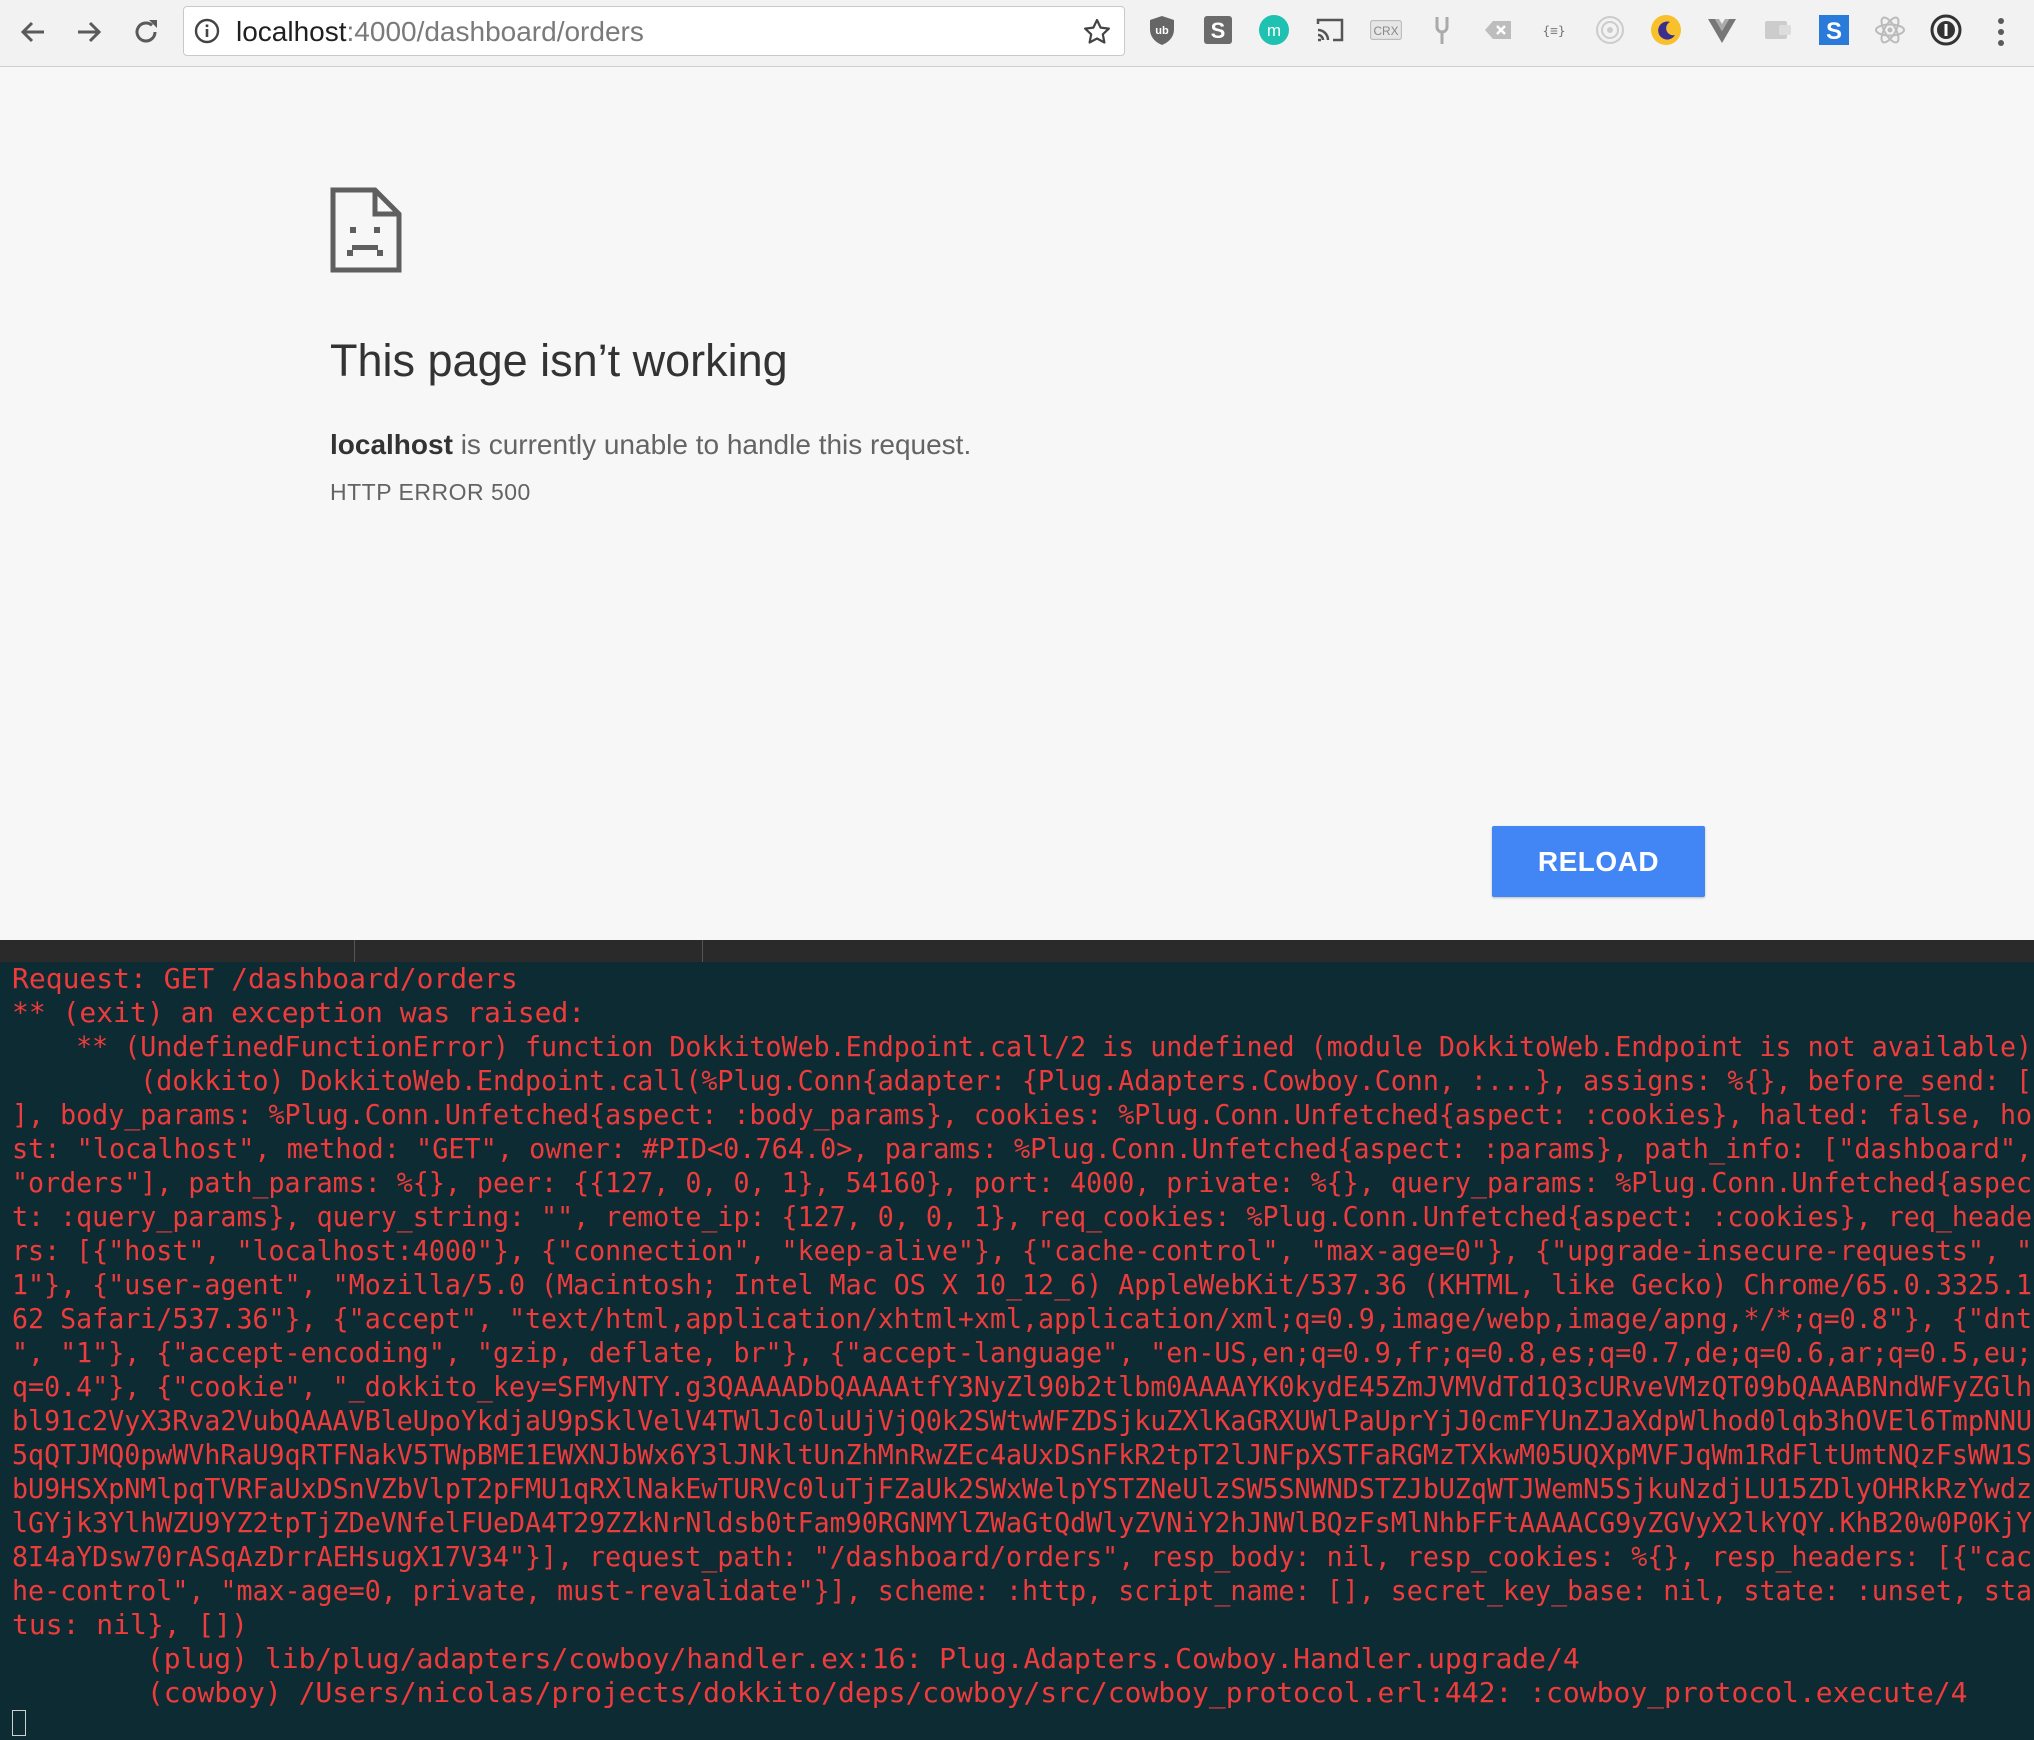 The image size is (2034, 1740). What do you see at coordinates (265, 978) in the screenshot?
I see `terminal-line: Request: GET /dashboard/orders` at bounding box center [265, 978].